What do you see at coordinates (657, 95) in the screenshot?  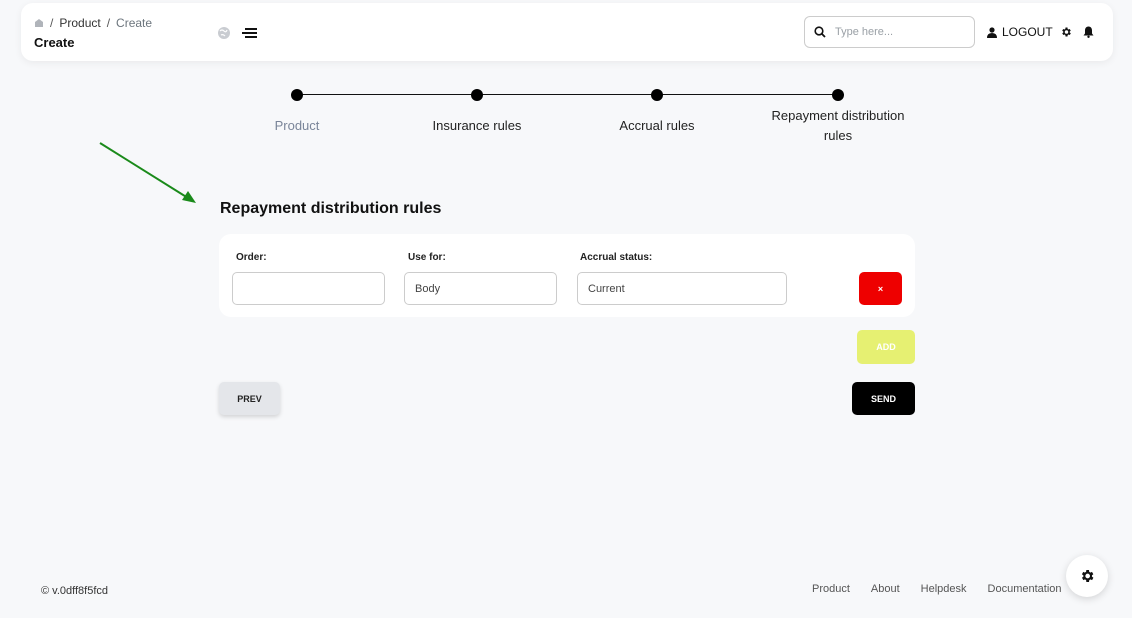 I see `step-dot-accrual` at bounding box center [657, 95].